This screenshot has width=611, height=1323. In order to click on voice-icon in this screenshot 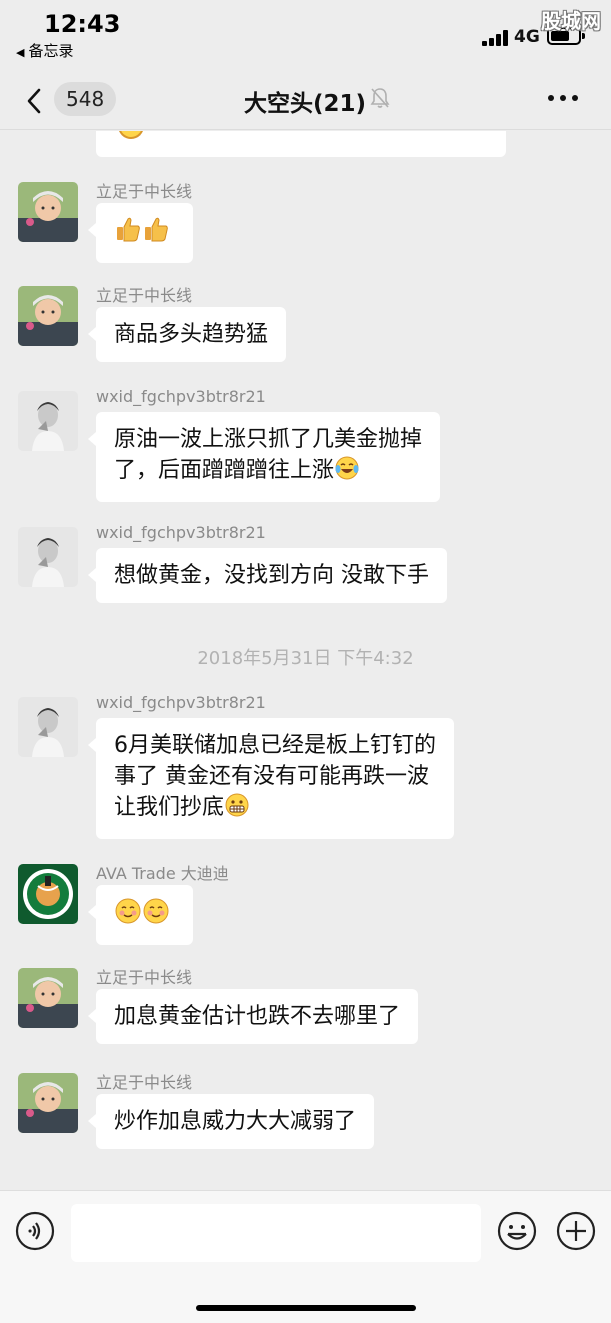, I will do `click(35, 1231)`.